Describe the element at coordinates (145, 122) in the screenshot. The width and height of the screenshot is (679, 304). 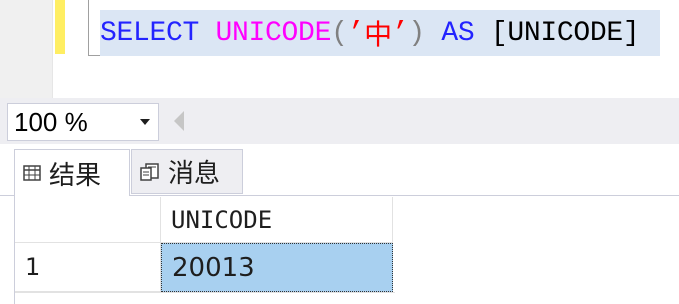
I see `chevron-down-icon` at that location.